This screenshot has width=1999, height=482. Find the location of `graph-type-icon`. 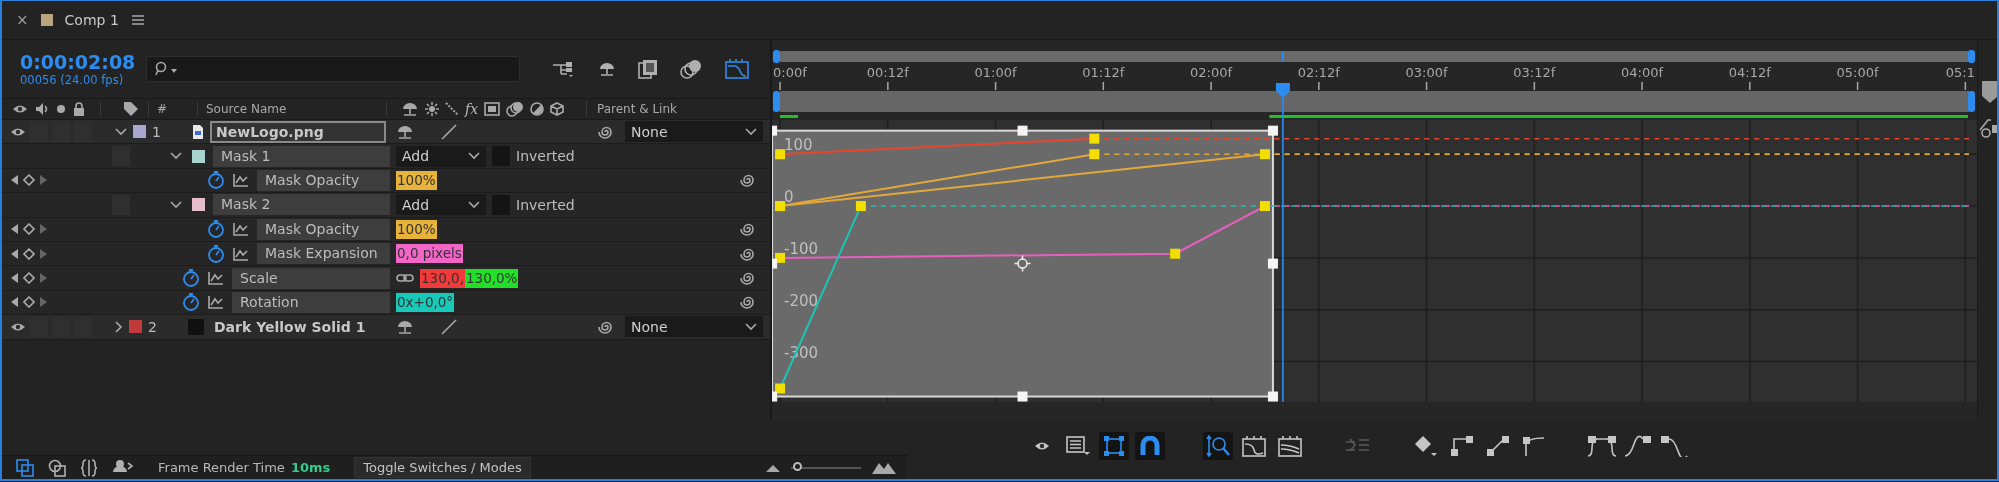

graph-type-icon is located at coordinates (1987, 128).